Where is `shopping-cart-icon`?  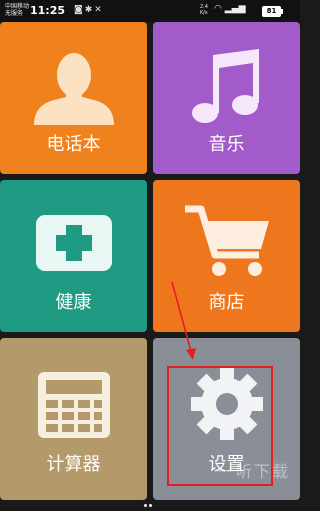
shopping-cart-icon is located at coordinates (226, 245).